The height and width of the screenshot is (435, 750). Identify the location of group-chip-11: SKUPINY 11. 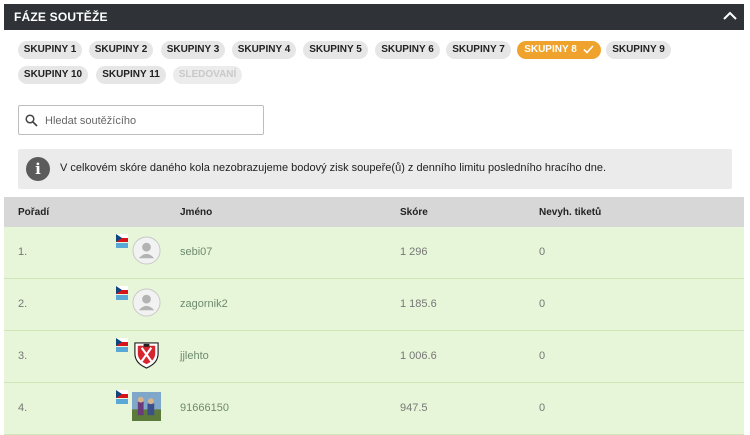
(131, 75).